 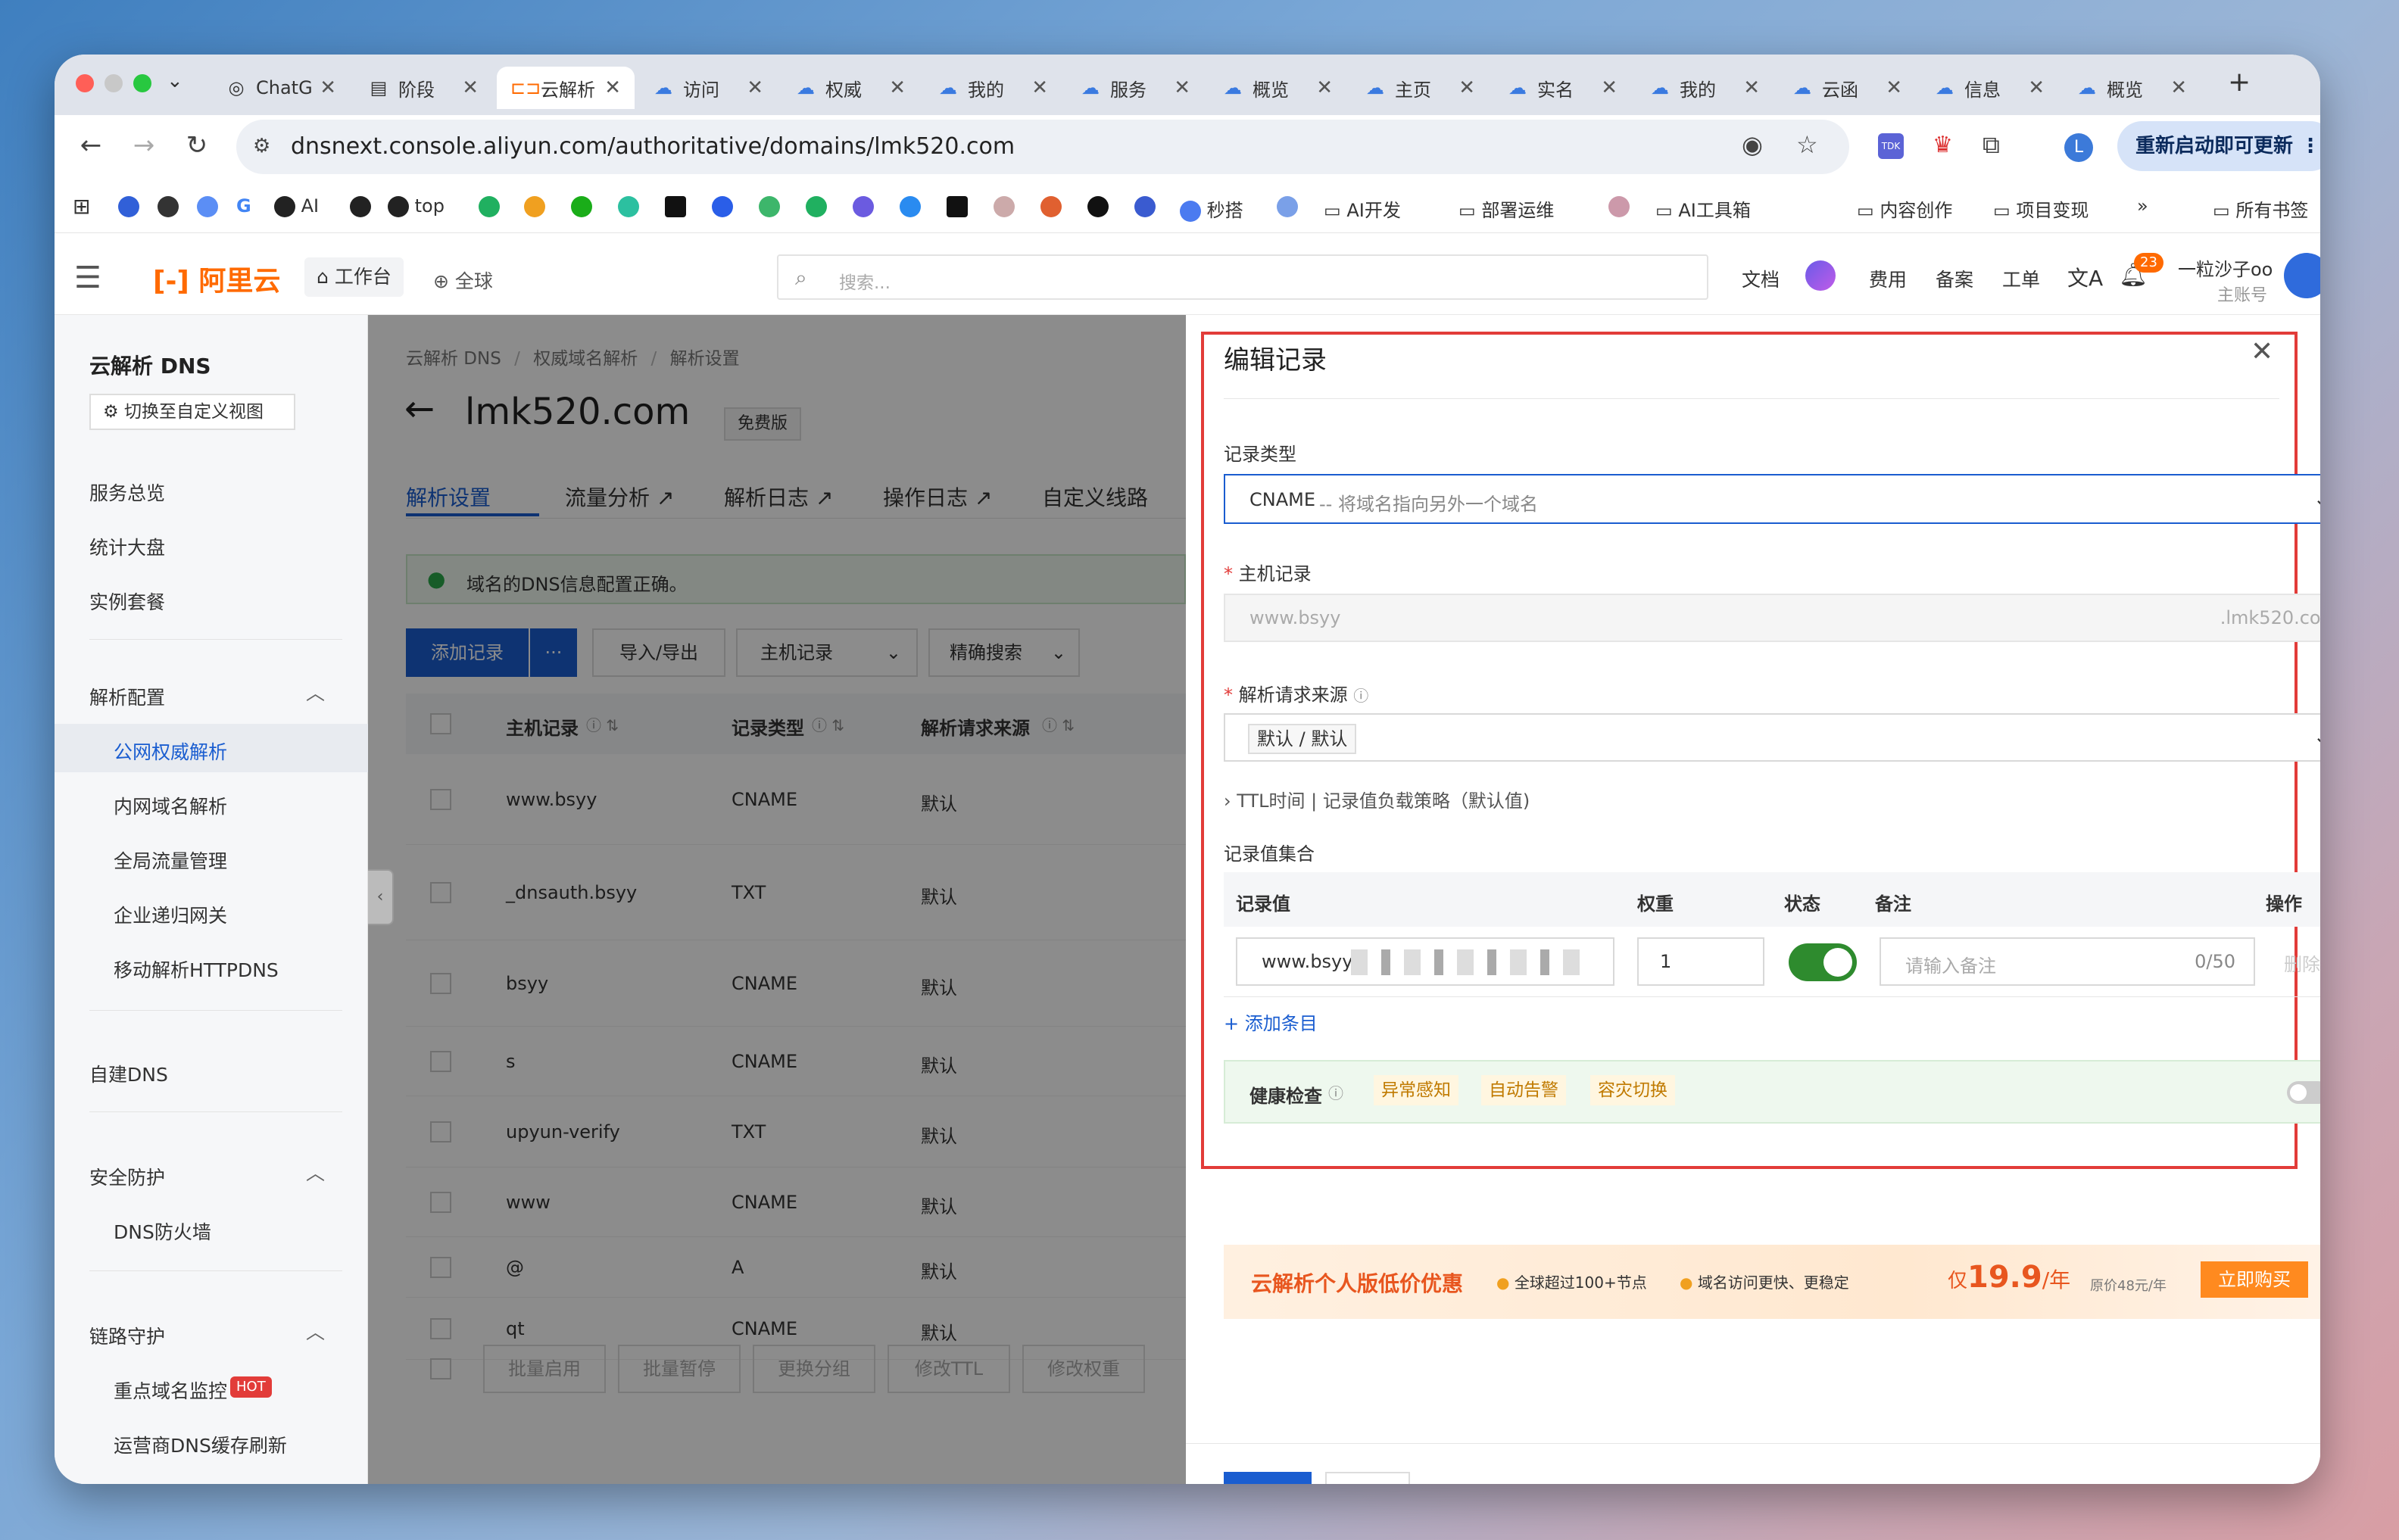 What do you see at coordinates (910, 206) in the screenshot?
I see `bookmark-bird` at bounding box center [910, 206].